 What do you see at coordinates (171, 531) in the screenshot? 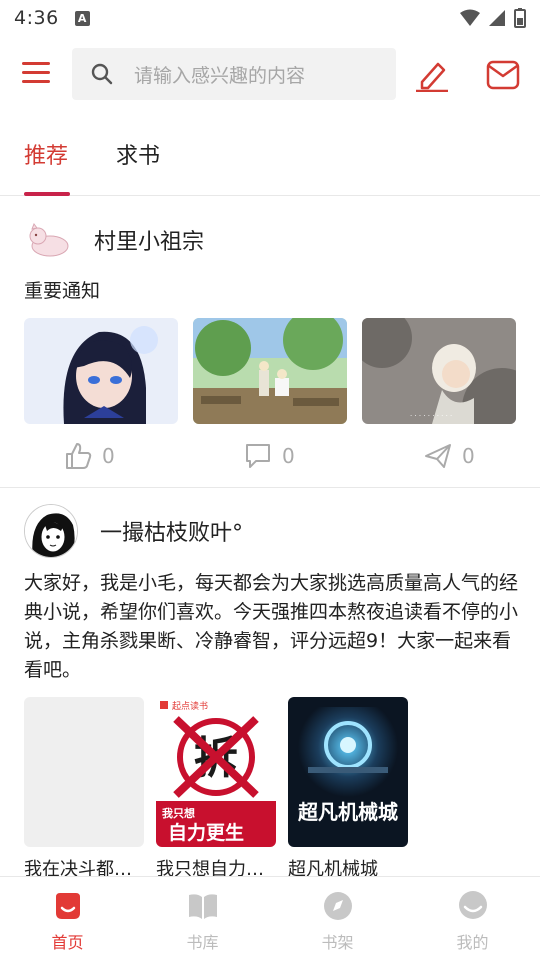
I see `author-name: 一撮枯枝败叶°` at bounding box center [171, 531].